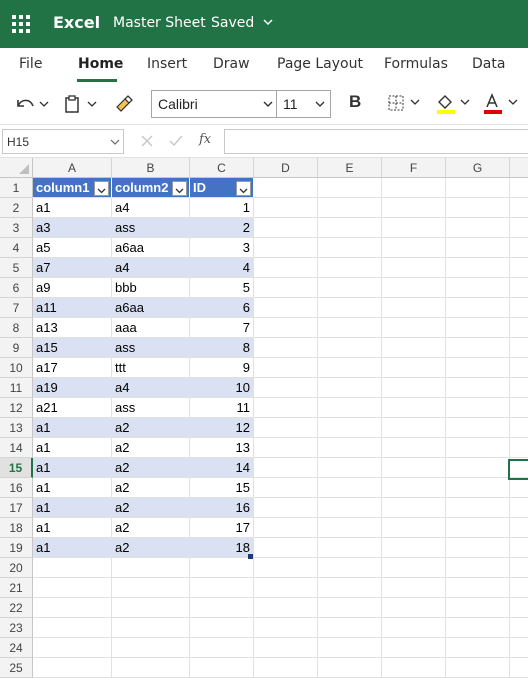 This screenshot has width=528, height=678. What do you see at coordinates (222, 308) in the screenshot?
I see `table-cell: 6` at bounding box center [222, 308].